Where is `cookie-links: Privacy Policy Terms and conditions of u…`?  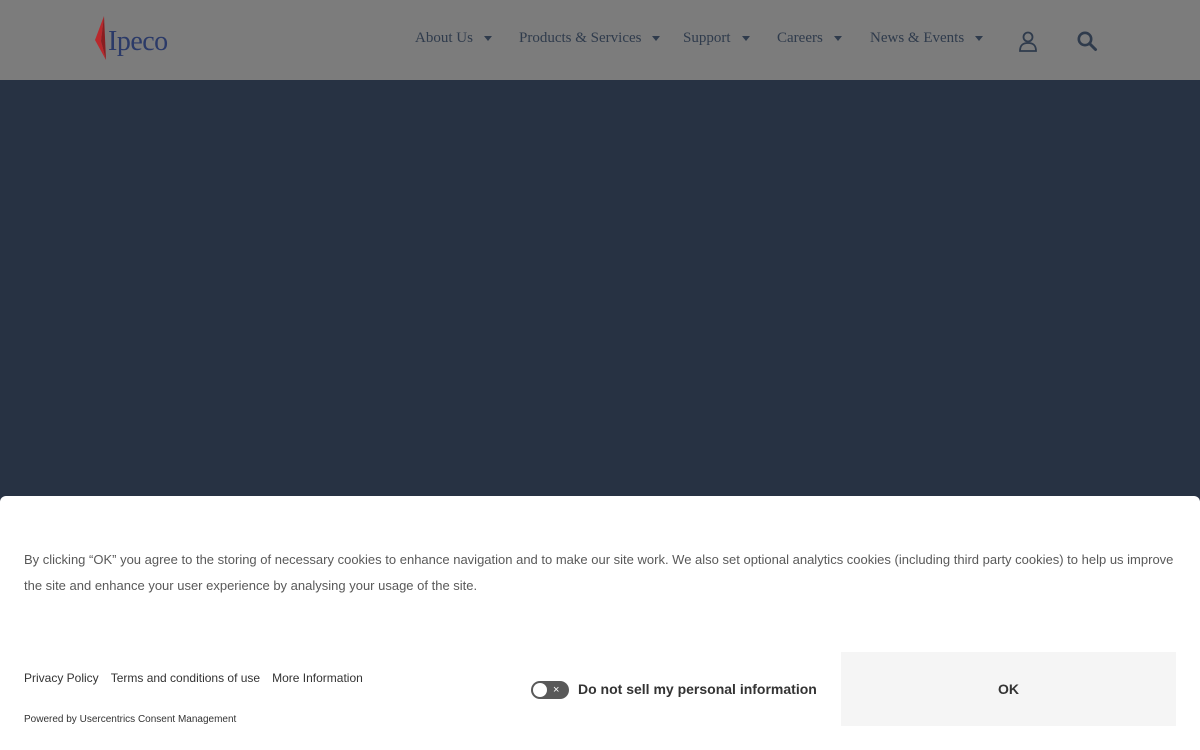
cookie-links: Privacy Policy Terms and conditions of u… is located at coordinates (193, 678).